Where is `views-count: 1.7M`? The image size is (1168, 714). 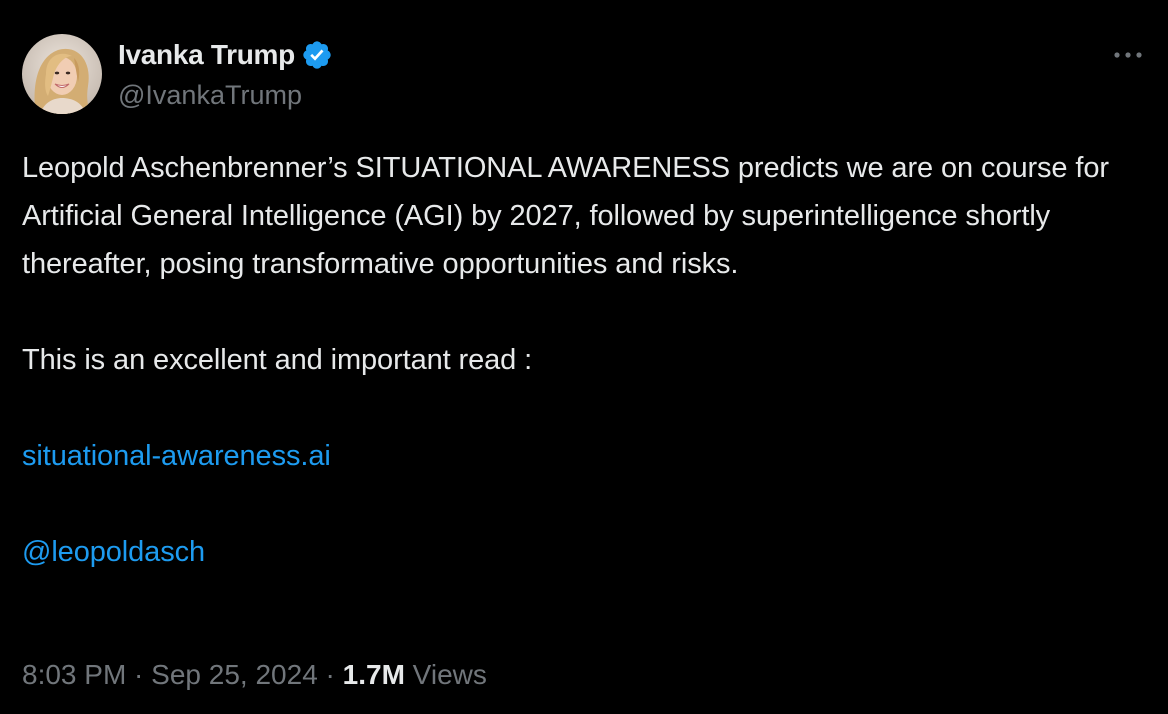
views-count: 1.7M is located at coordinates (373, 674).